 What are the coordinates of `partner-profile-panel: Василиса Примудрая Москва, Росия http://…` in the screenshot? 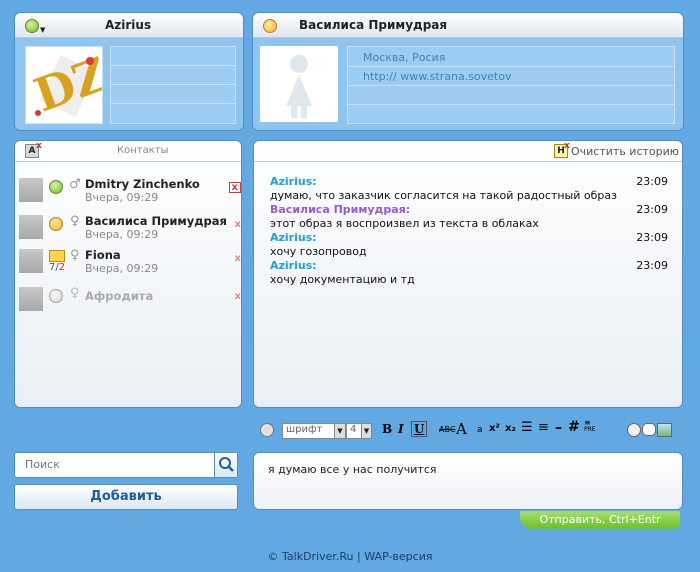 It's located at (468, 71).